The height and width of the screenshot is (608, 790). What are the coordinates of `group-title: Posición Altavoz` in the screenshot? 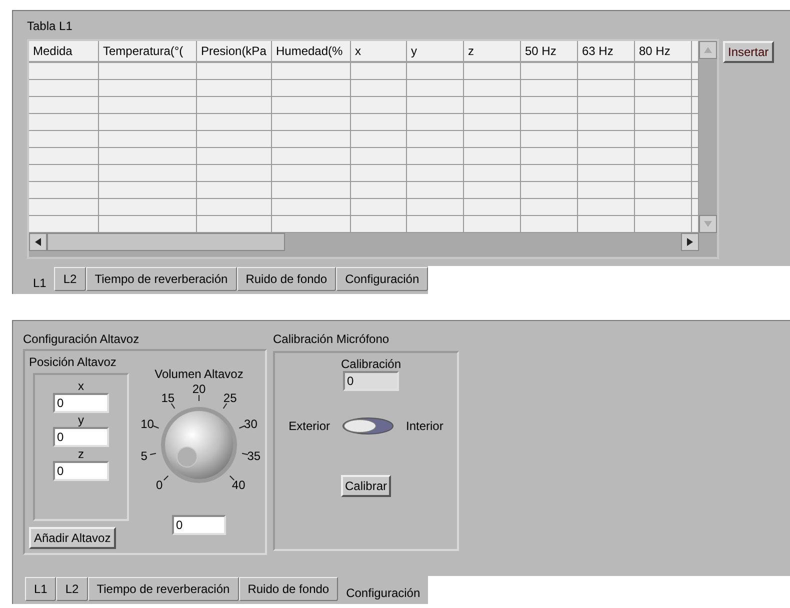 It's located at (73, 362).